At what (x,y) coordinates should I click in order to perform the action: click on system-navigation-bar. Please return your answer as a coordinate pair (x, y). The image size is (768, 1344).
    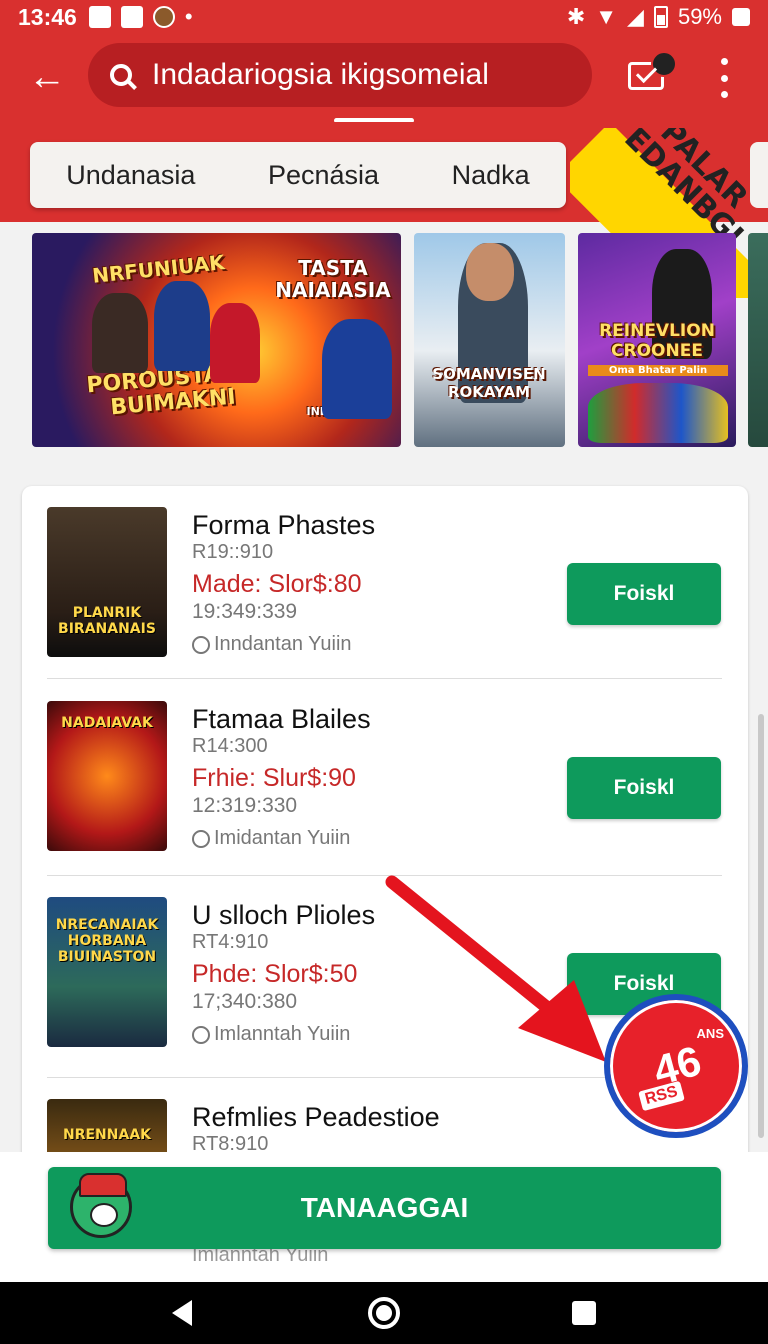
    Looking at the image, I should click on (384, 1313).